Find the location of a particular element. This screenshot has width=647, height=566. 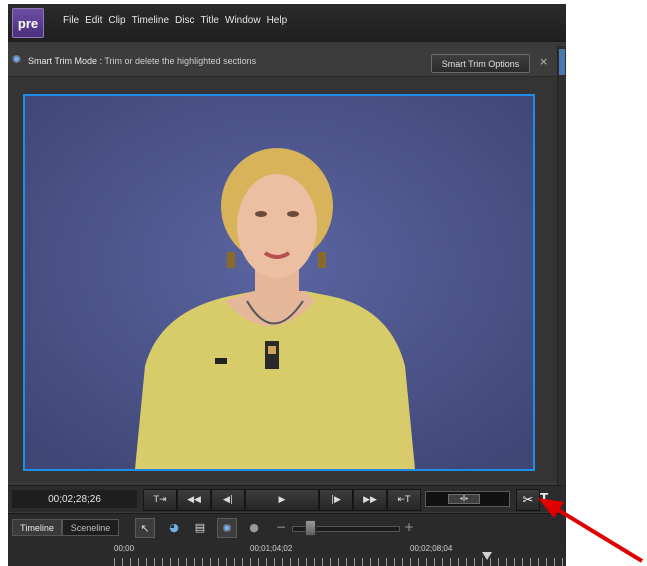

ruler-label: 00;00 is located at coordinates (124, 548).